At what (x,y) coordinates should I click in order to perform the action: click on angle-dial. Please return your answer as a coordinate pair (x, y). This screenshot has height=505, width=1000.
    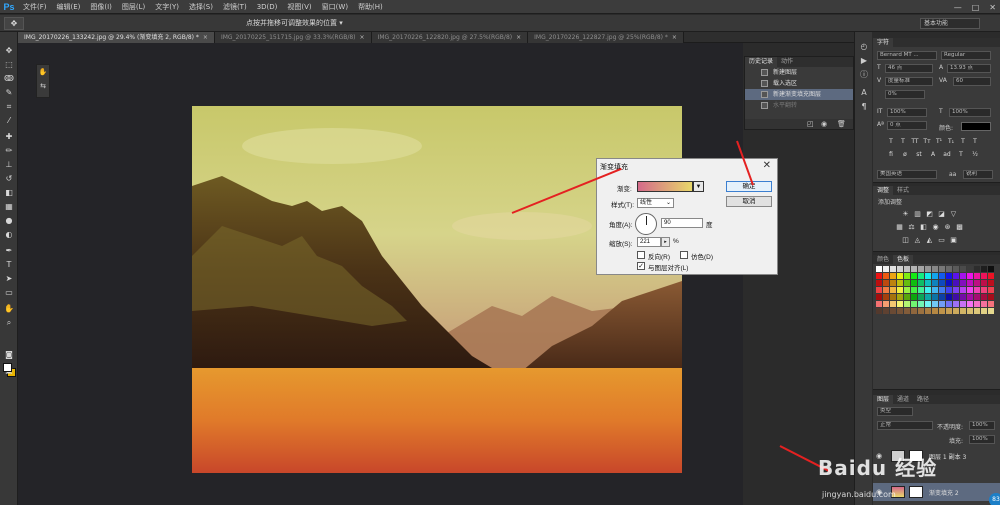
    Looking at the image, I should click on (646, 224).